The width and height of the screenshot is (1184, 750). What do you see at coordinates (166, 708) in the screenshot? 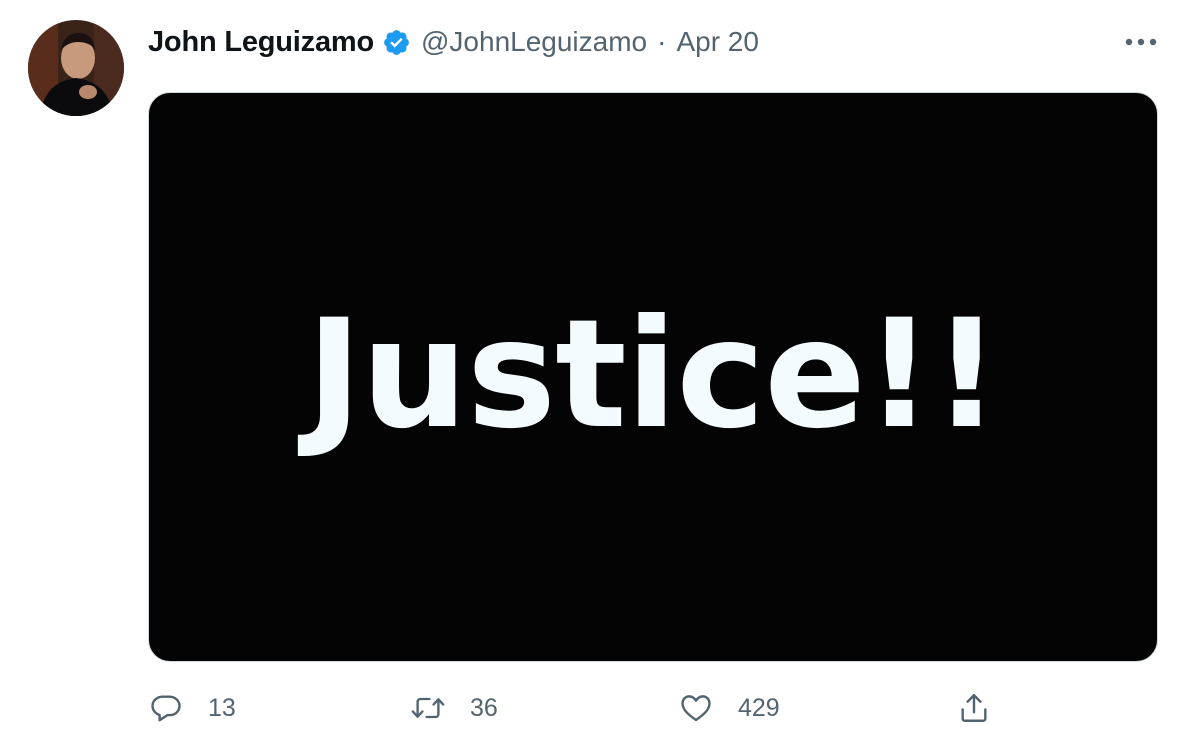
I see `reply-icon` at bounding box center [166, 708].